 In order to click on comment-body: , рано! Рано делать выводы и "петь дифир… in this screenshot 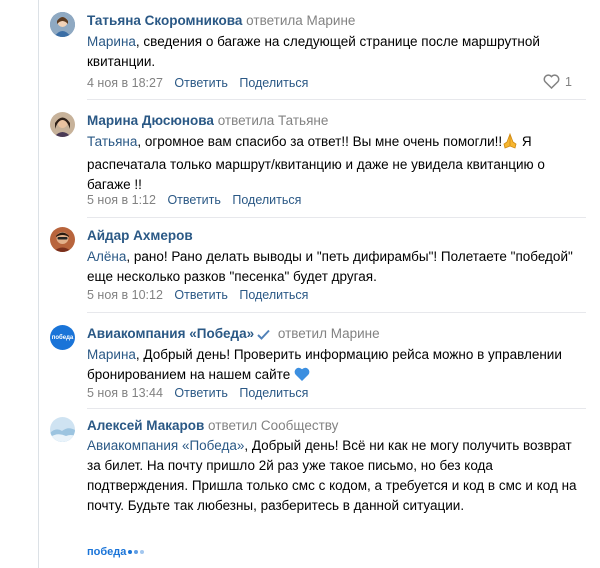, I will do `click(330, 266)`.